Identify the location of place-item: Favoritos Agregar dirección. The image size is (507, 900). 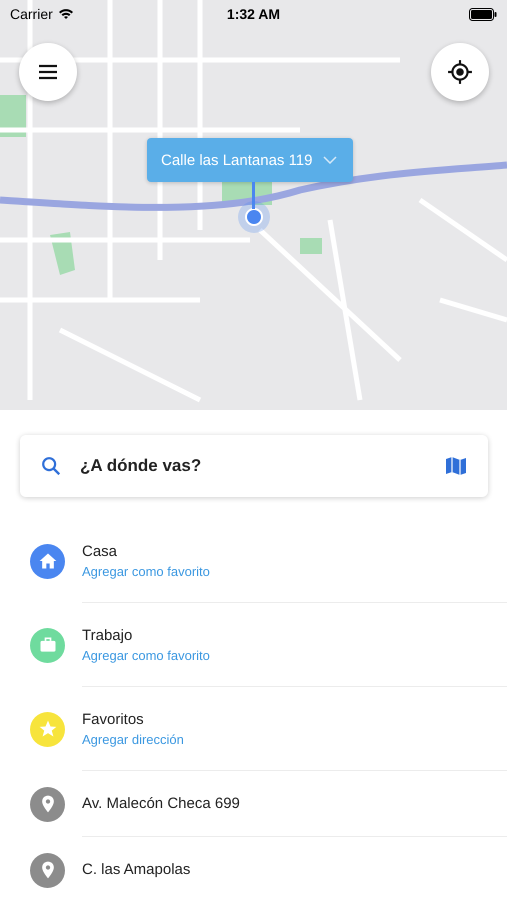
(253, 729).